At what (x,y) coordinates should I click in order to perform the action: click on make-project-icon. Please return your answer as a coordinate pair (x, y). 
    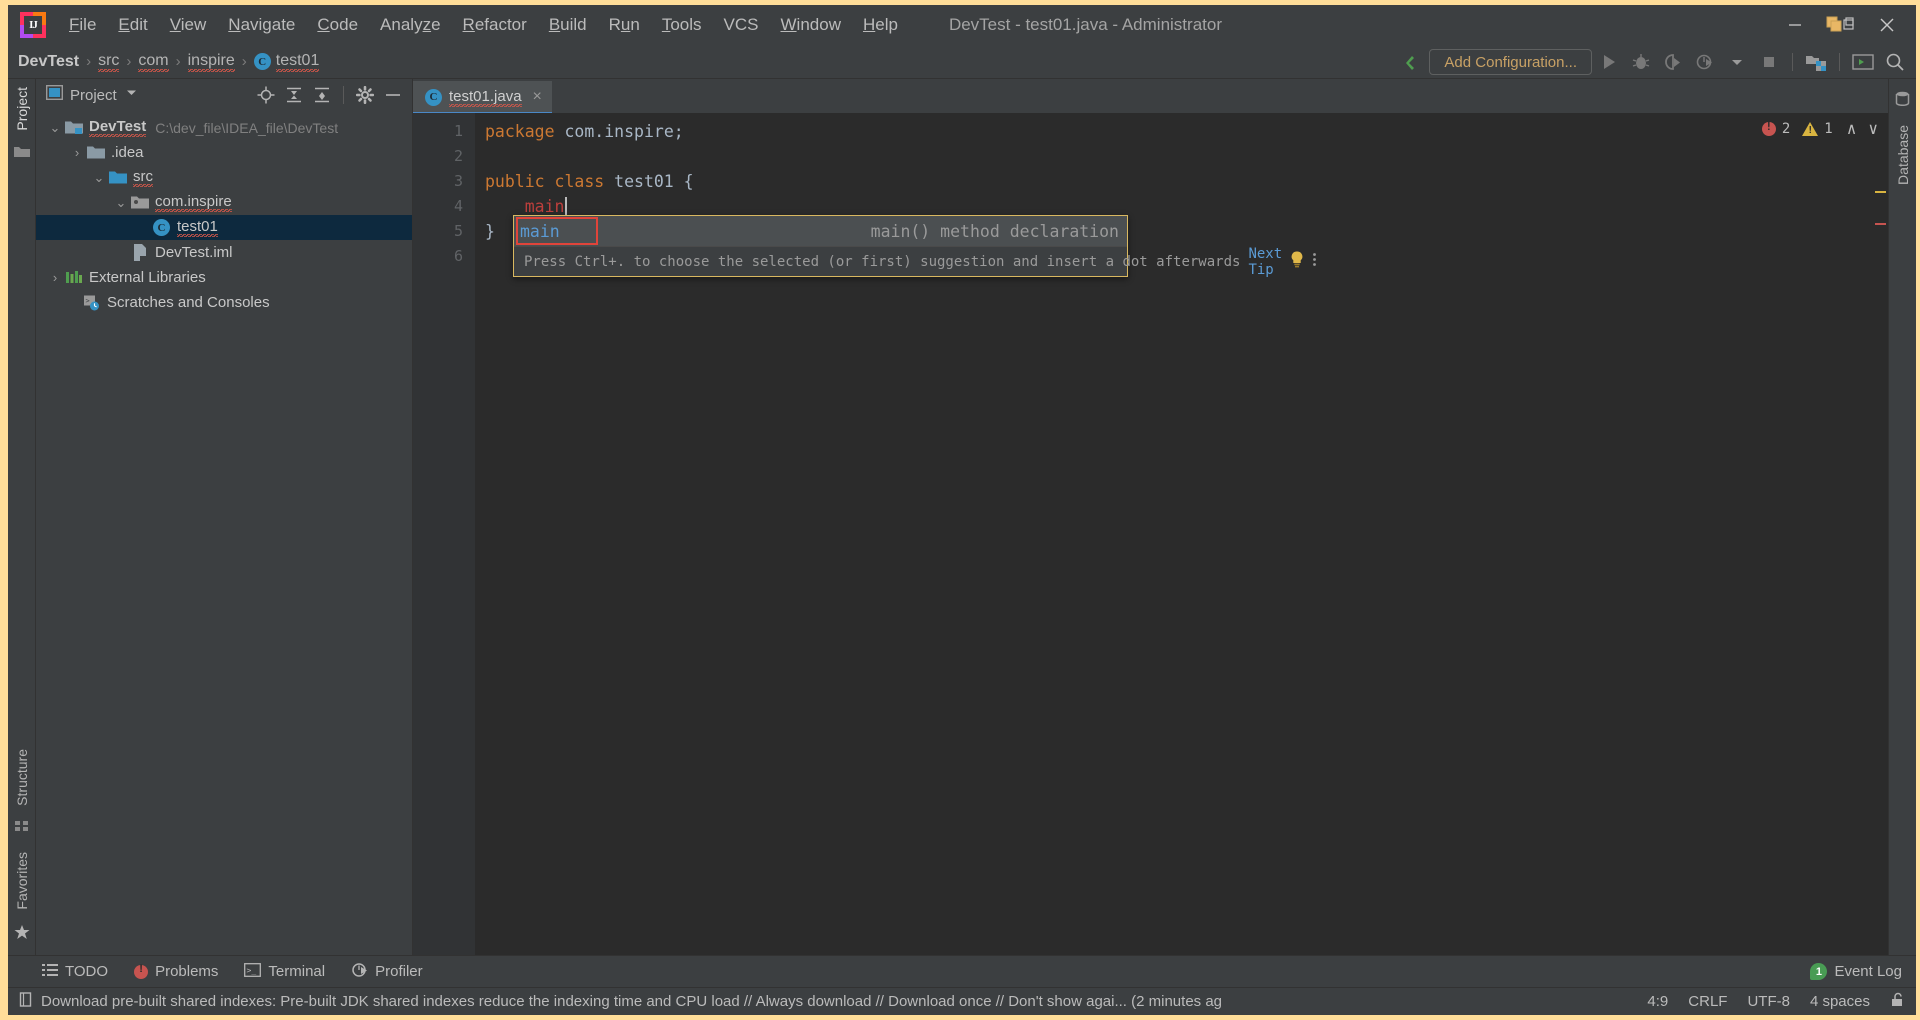
    Looking at the image, I should click on (1412, 62).